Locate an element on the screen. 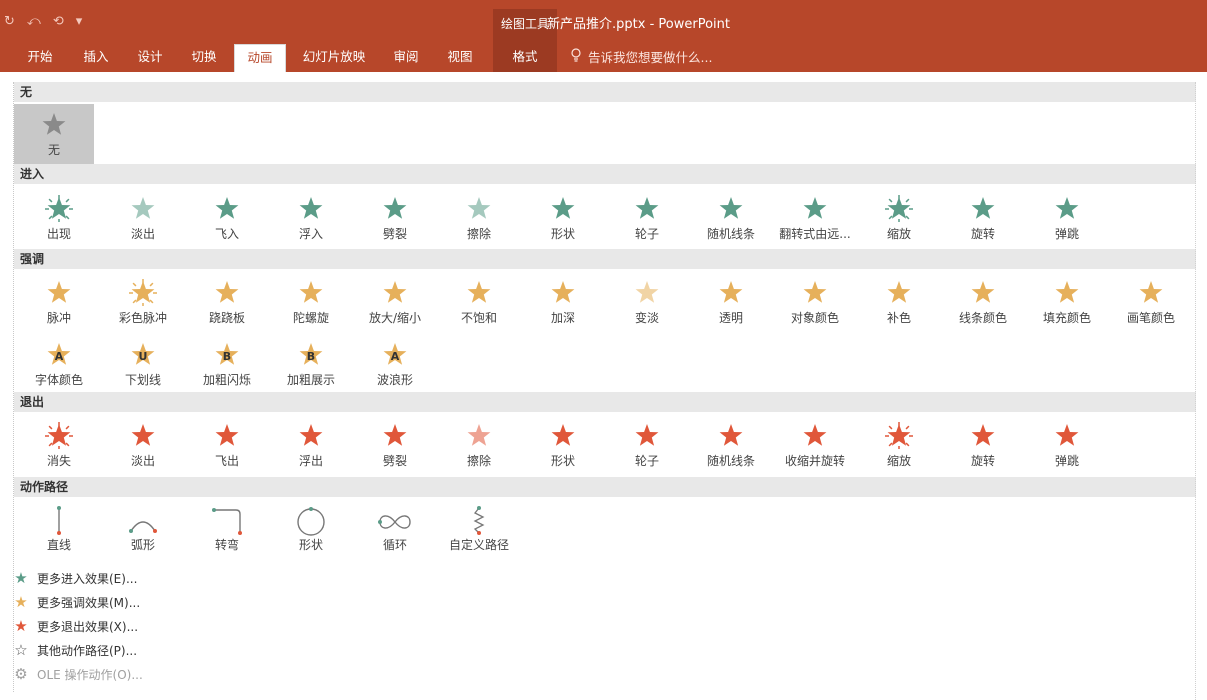 The image size is (1207, 700). effect-exit-3: 浮出 is located at coordinates (311, 443).